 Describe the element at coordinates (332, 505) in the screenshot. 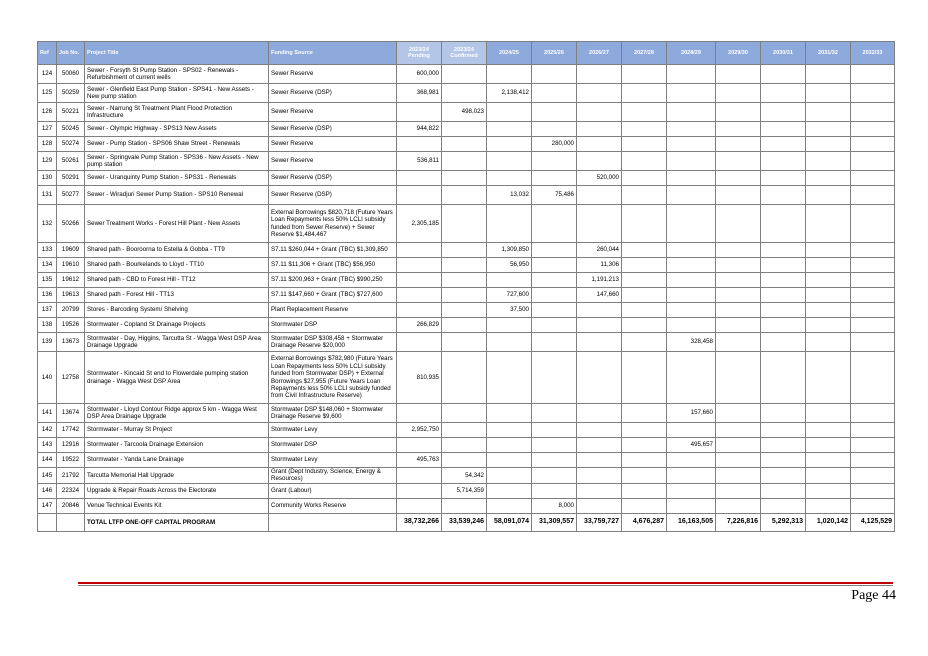

I see `cell-funding-source: Community Works Reserve` at that location.